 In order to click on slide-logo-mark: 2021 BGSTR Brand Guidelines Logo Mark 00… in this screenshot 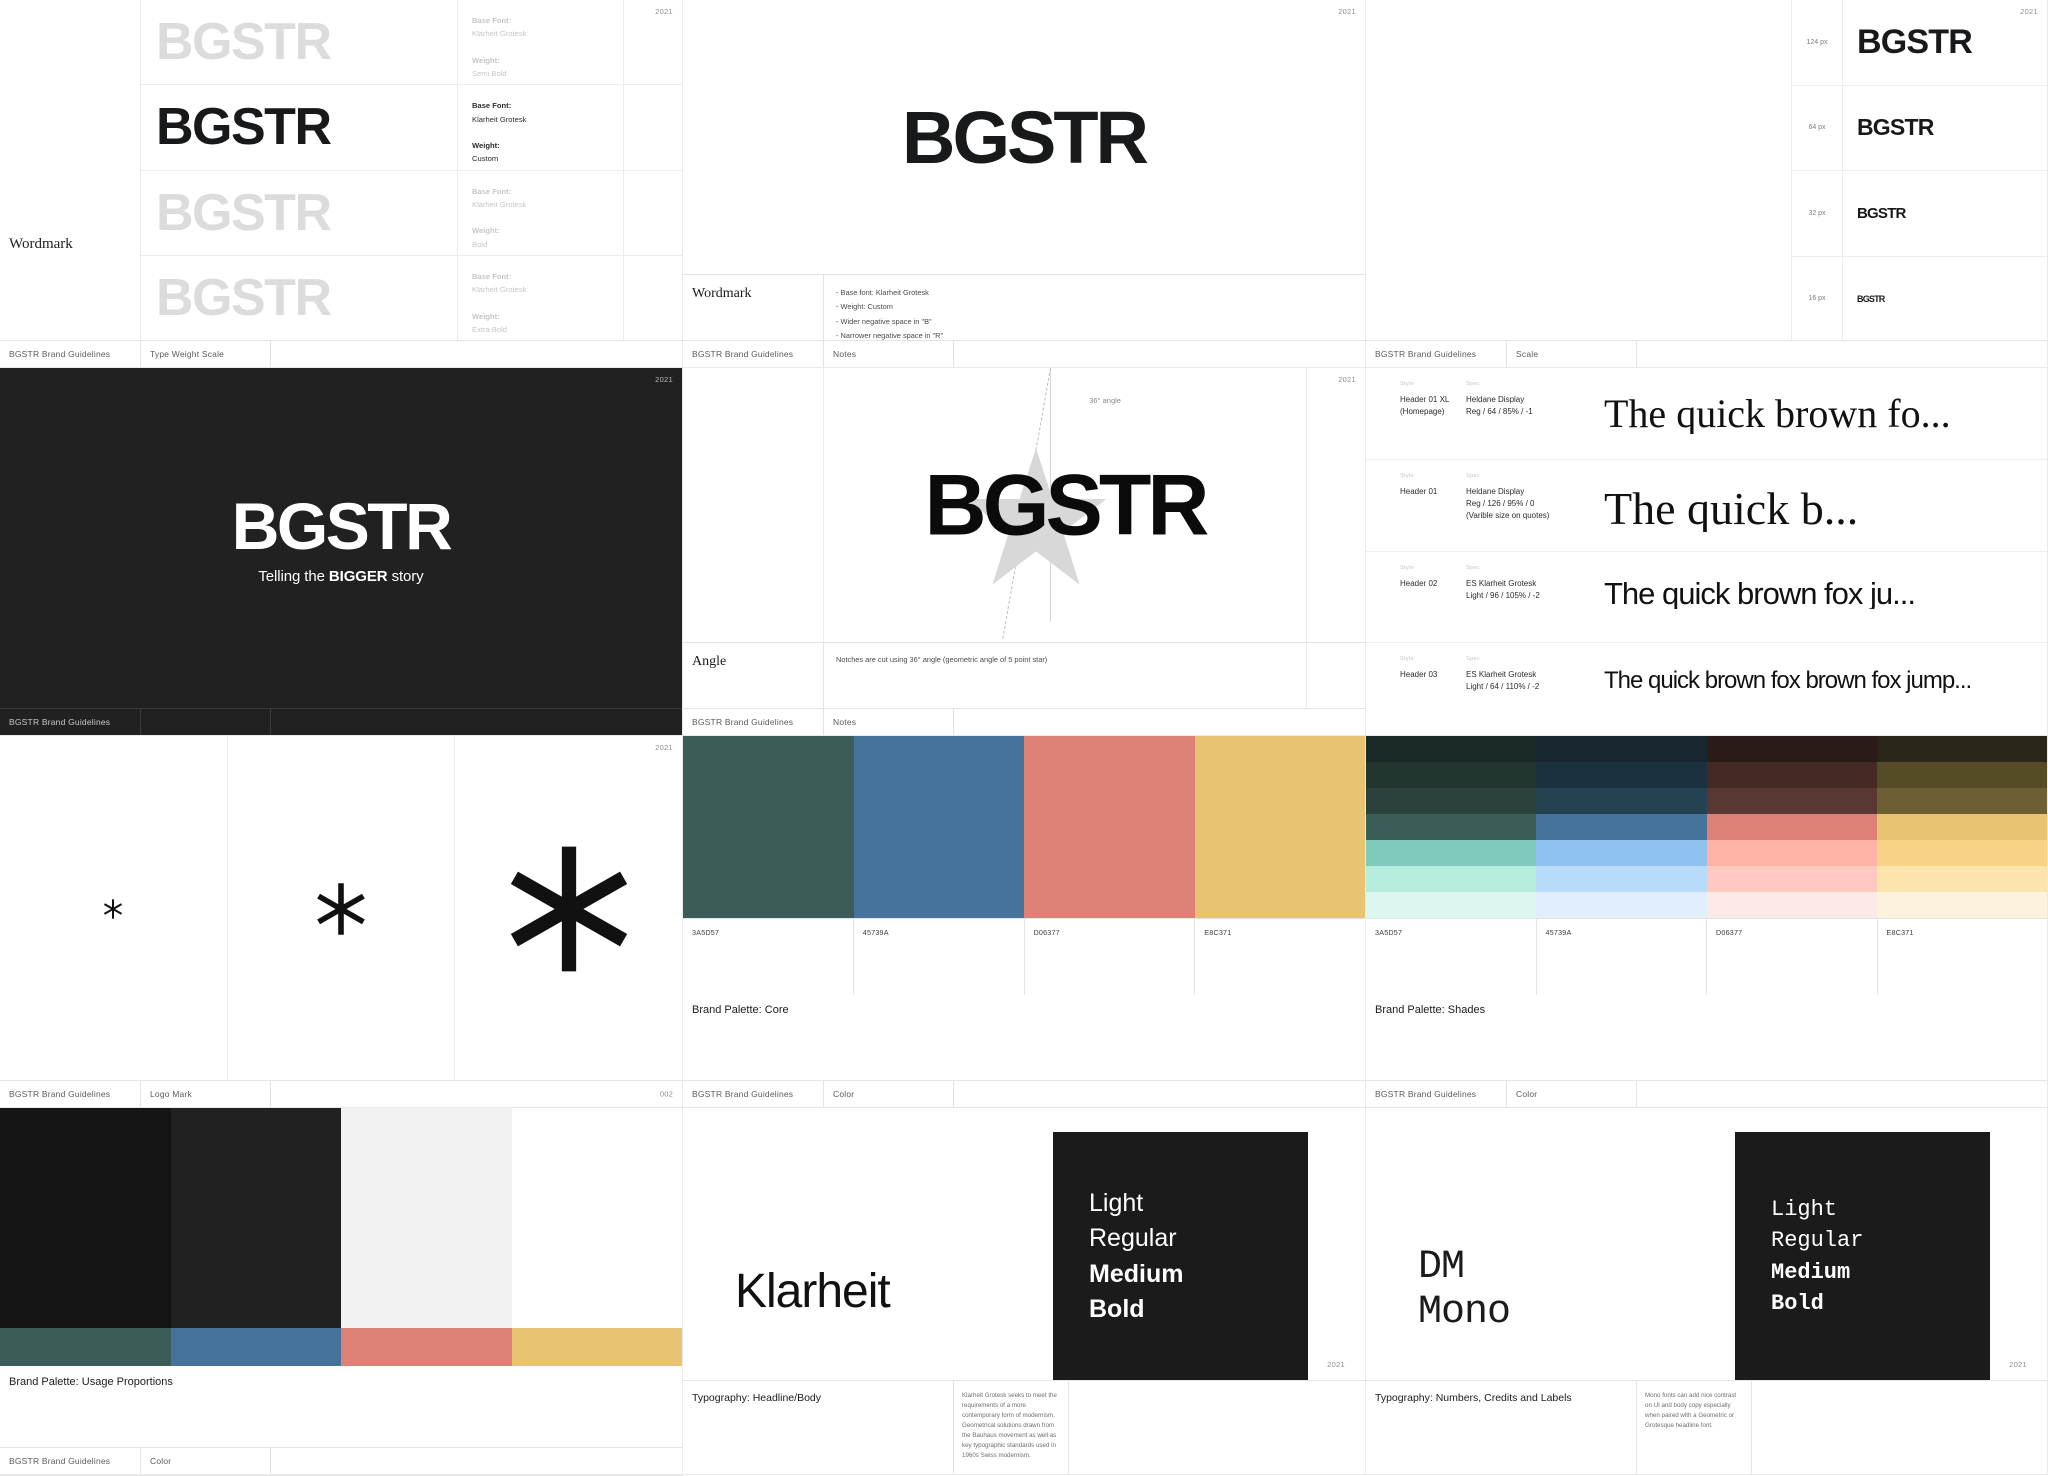, I will do `click(341, 922)`.